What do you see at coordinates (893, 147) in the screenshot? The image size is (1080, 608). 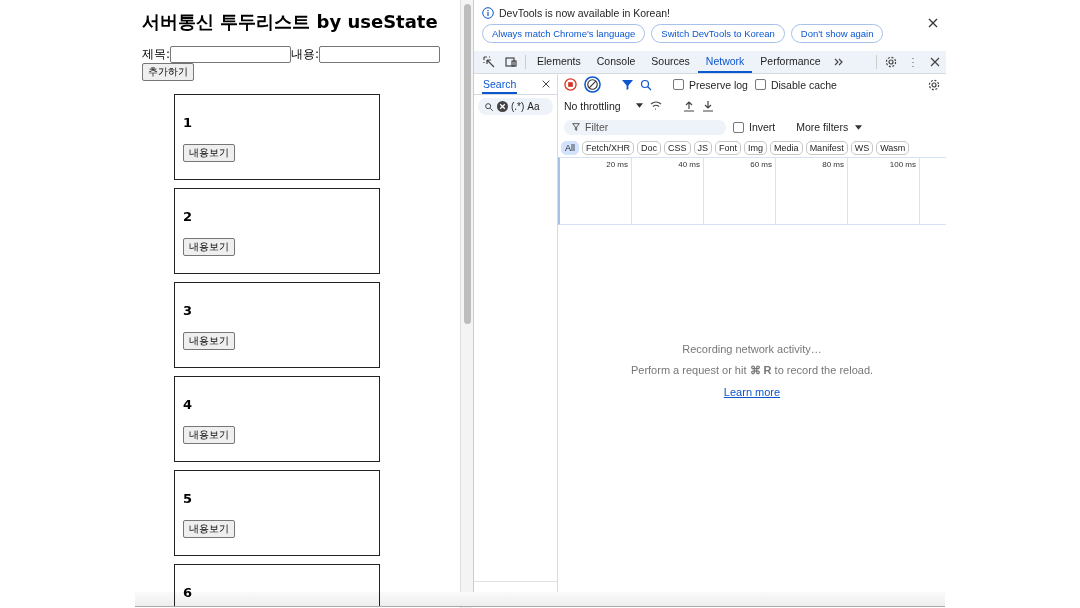 I see `type-filter-chip: Wasm` at bounding box center [893, 147].